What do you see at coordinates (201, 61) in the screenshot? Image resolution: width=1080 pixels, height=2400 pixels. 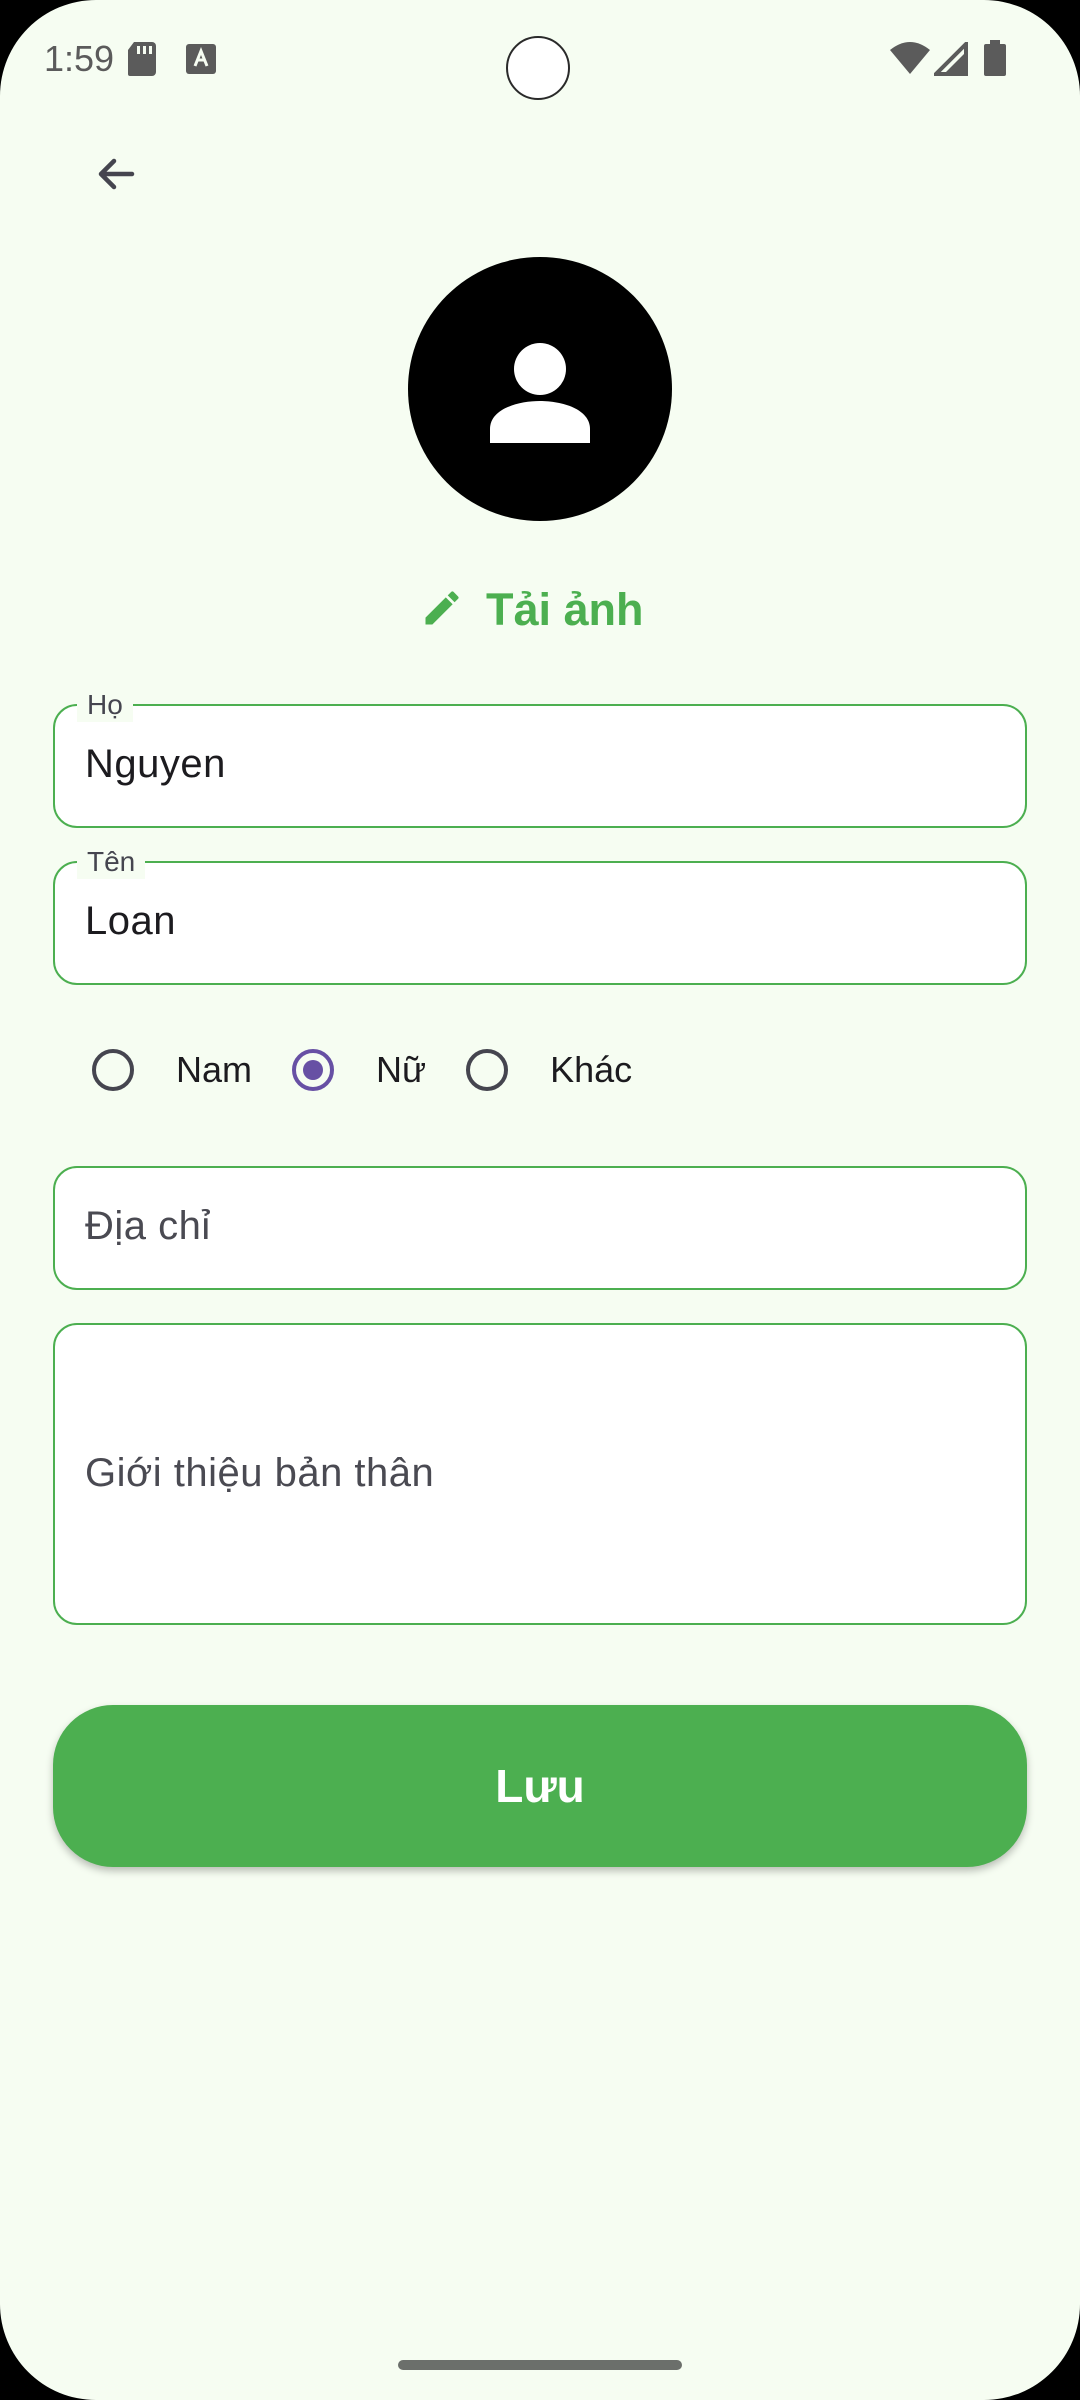 I see `text-a-icon` at bounding box center [201, 61].